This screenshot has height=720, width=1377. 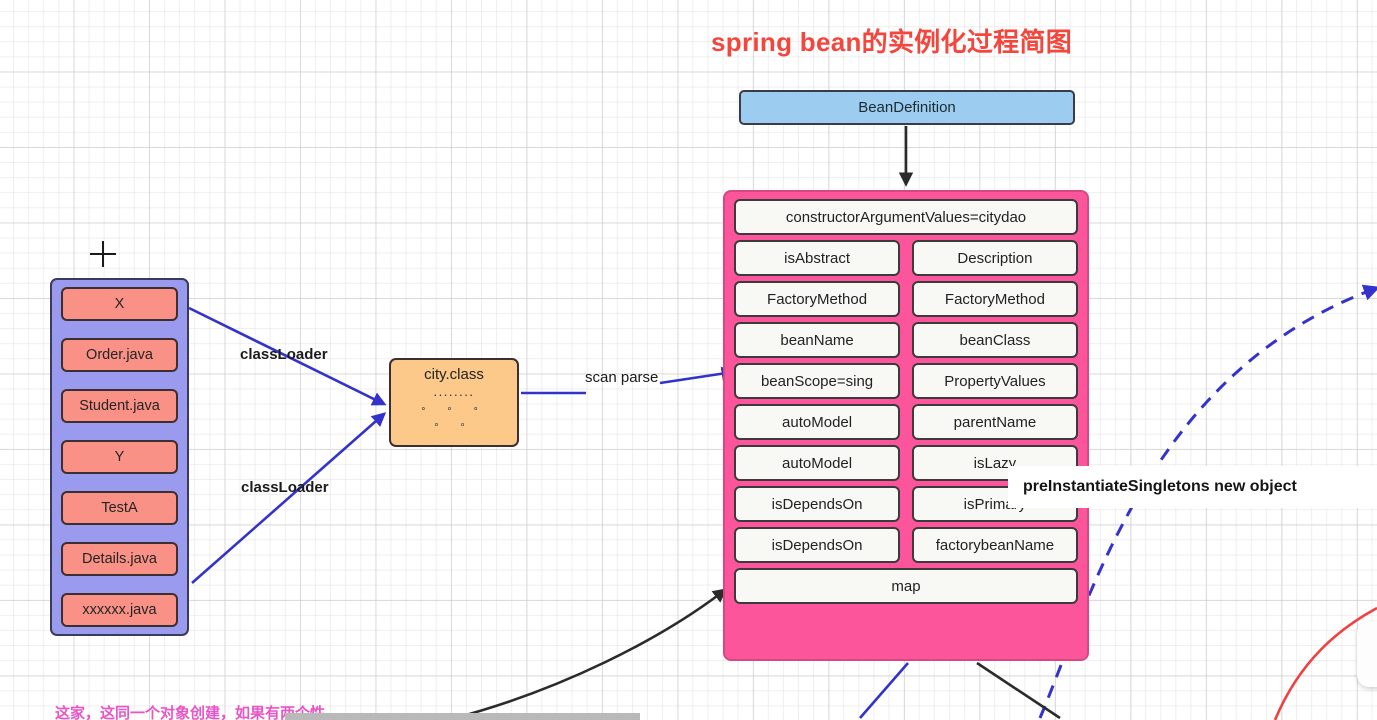 What do you see at coordinates (906, 586) in the screenshot?
I see `bd-footer-cell: map` at bounding box center [906, 586].